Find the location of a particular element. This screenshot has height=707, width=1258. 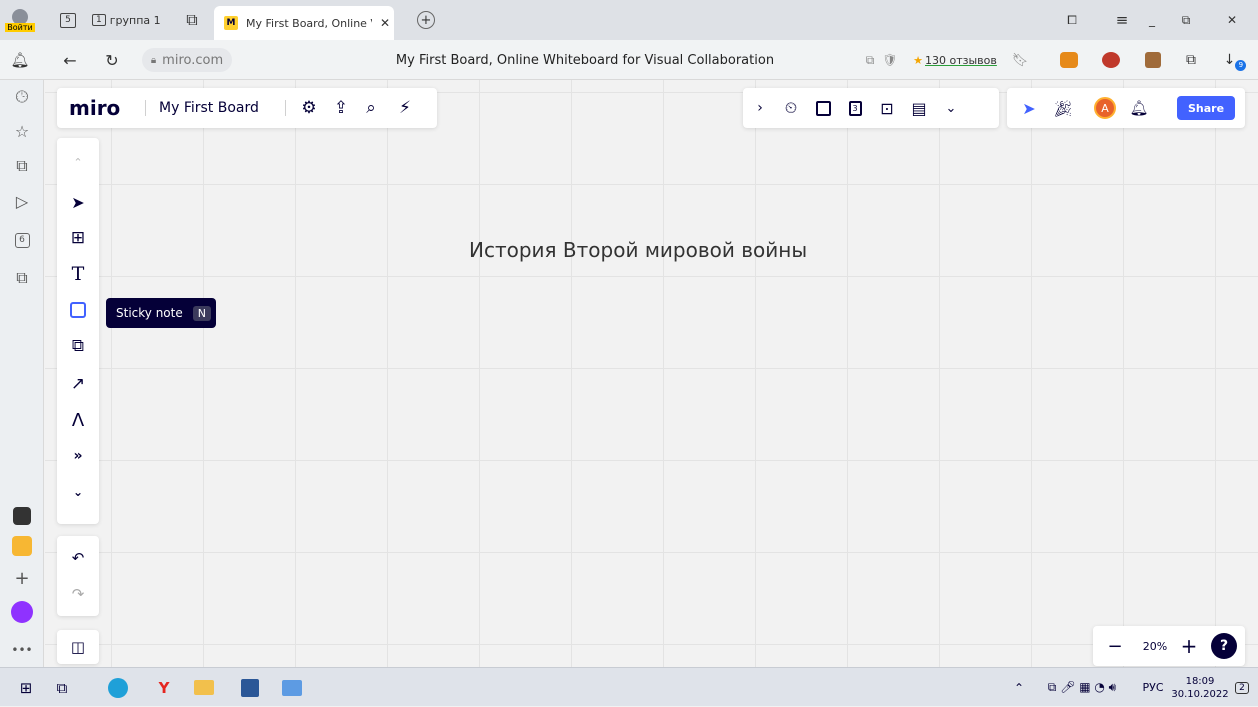

favorites-icon: ☆ is located at coordinates (22, 131).